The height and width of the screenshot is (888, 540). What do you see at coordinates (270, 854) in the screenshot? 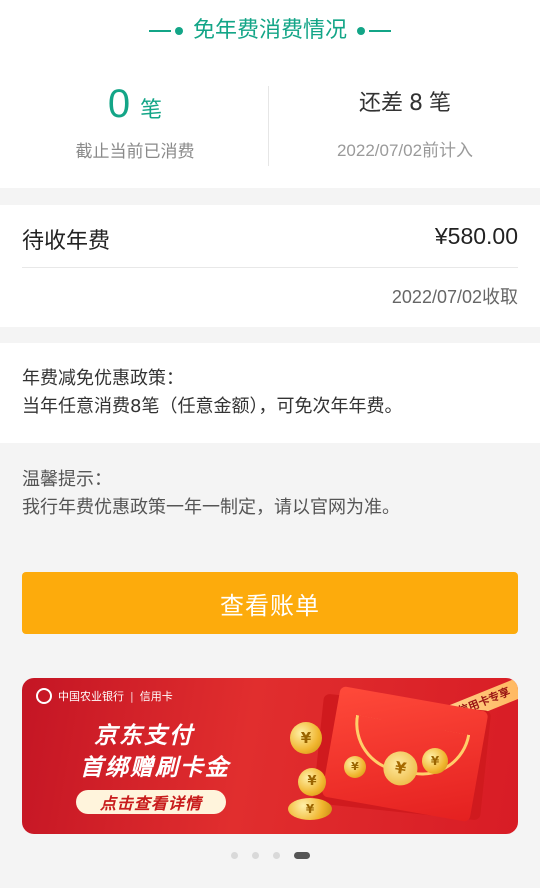
I see `carousel-indicator` at bounding box center [270, 854].